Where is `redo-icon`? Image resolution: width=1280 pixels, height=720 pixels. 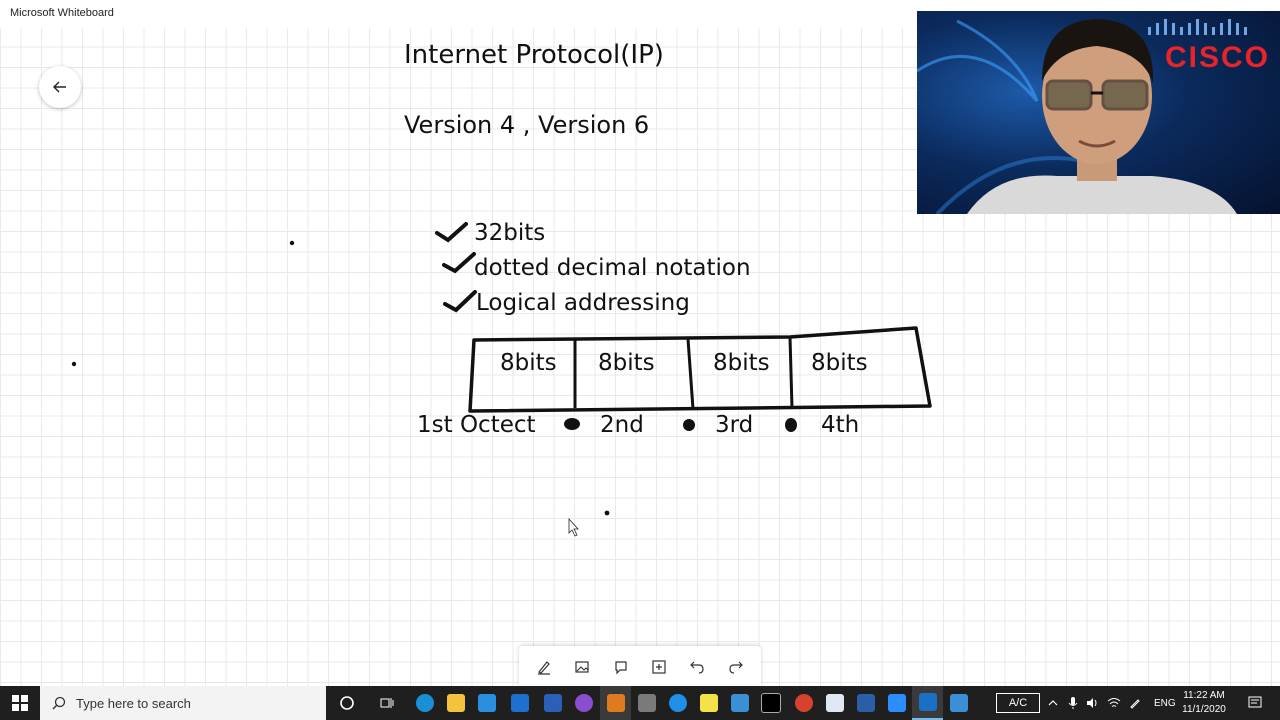 redo-icon is located at coordinates (736, 667).